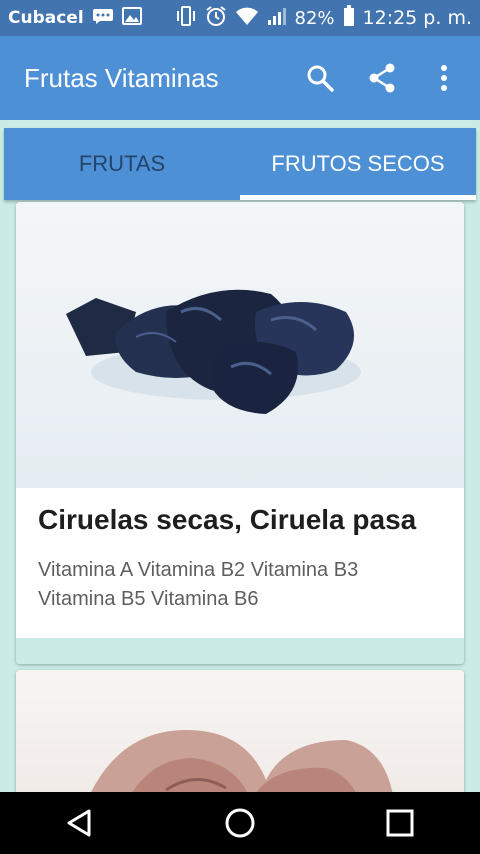  Describe the element at coordinates (103, 18) in the screenshot. I see `messages-icon` at that location.